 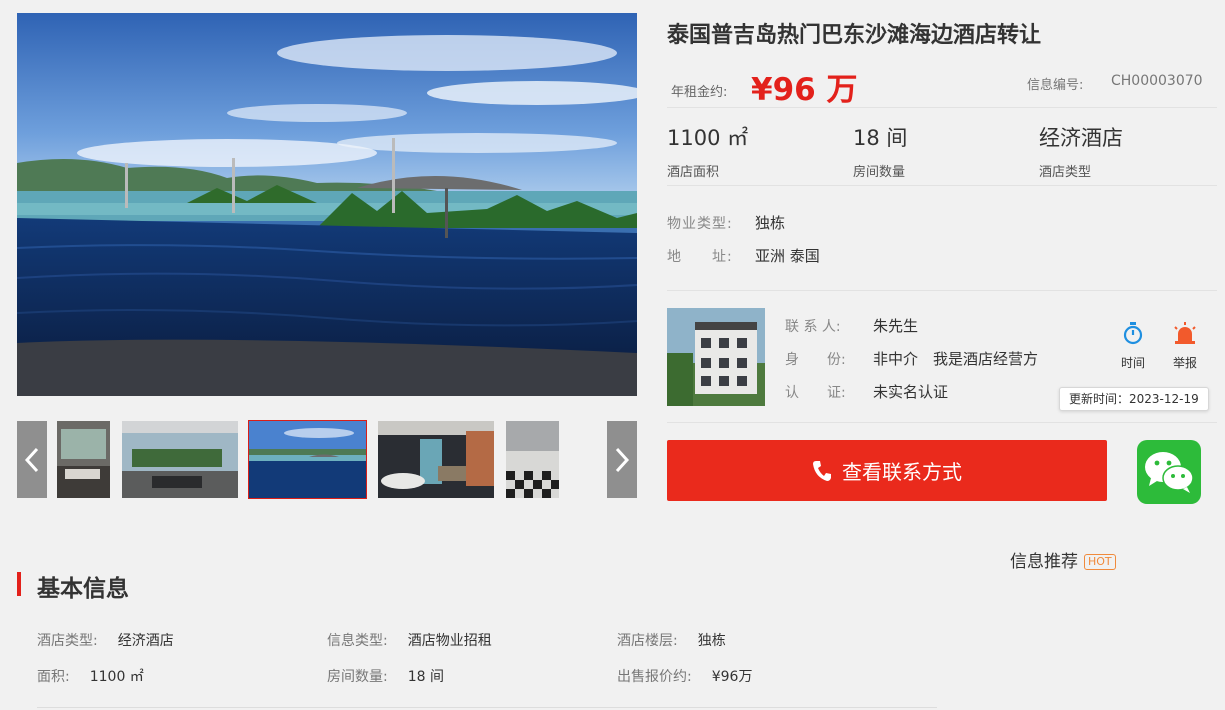 What do you see at coordinates (1100, 562) in the screenshot?
I see `hot-badge: HOT` at bounding box center [1100, 562].